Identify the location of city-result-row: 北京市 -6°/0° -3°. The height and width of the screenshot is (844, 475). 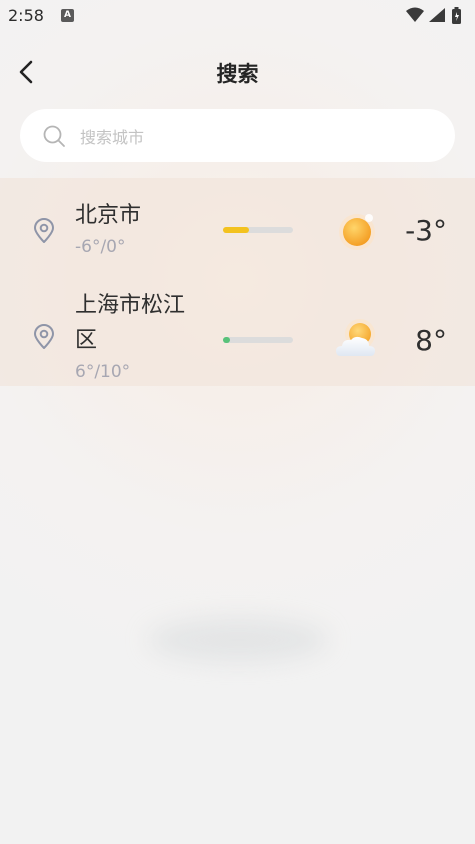
(237, 230).